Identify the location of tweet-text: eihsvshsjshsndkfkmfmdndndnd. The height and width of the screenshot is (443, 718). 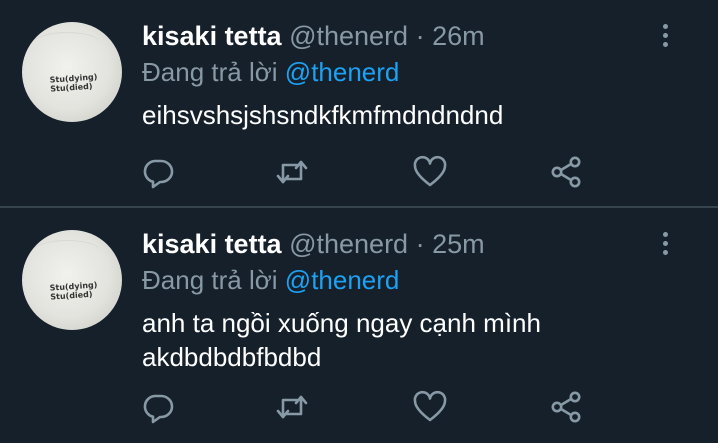
(323, 115).